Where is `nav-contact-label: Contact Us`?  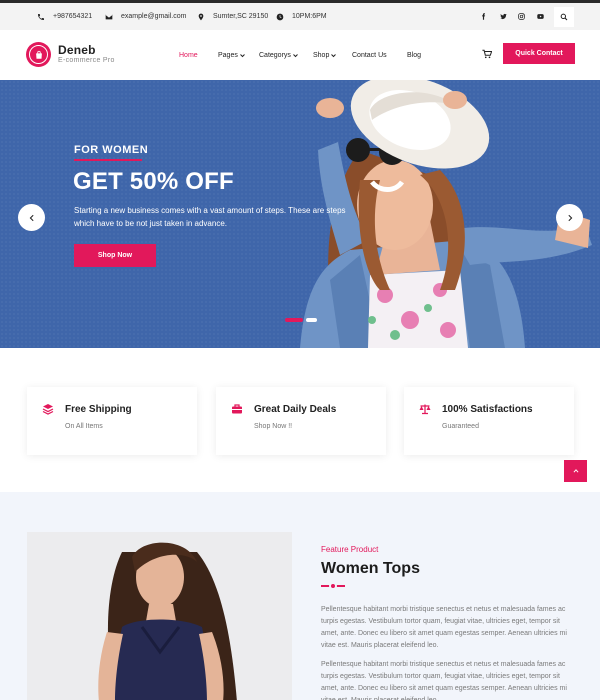 nav-contact-label: Contact Us is located at coordinates (369, 55).